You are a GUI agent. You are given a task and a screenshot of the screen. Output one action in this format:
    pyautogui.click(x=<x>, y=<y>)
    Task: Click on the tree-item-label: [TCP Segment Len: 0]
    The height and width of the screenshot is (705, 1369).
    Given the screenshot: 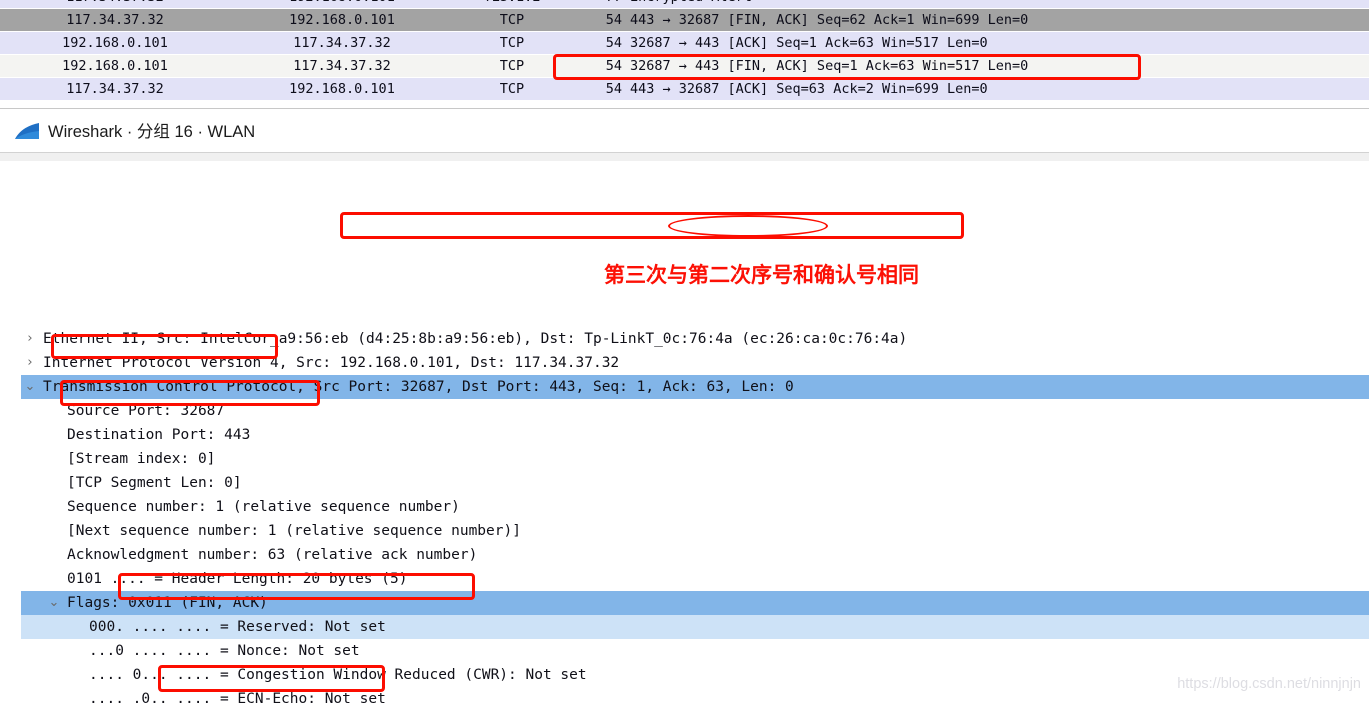 What is the action you would take?
    pyautogui.click(x=154, y=483)
    